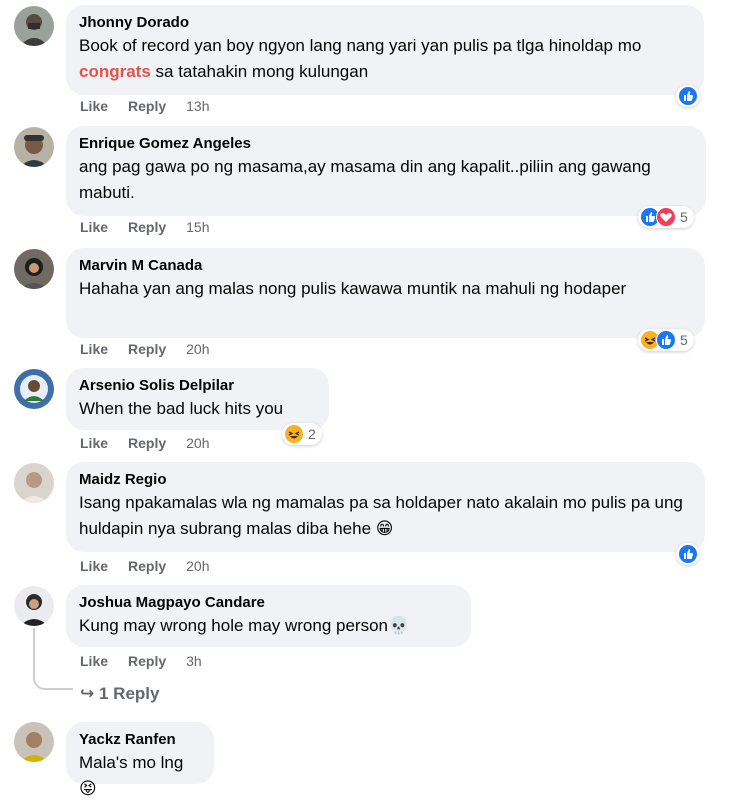 The height and width of the screenshot is (802, 750). I want to click on comment-actions: Like Reply 3h, so click(141, 661).